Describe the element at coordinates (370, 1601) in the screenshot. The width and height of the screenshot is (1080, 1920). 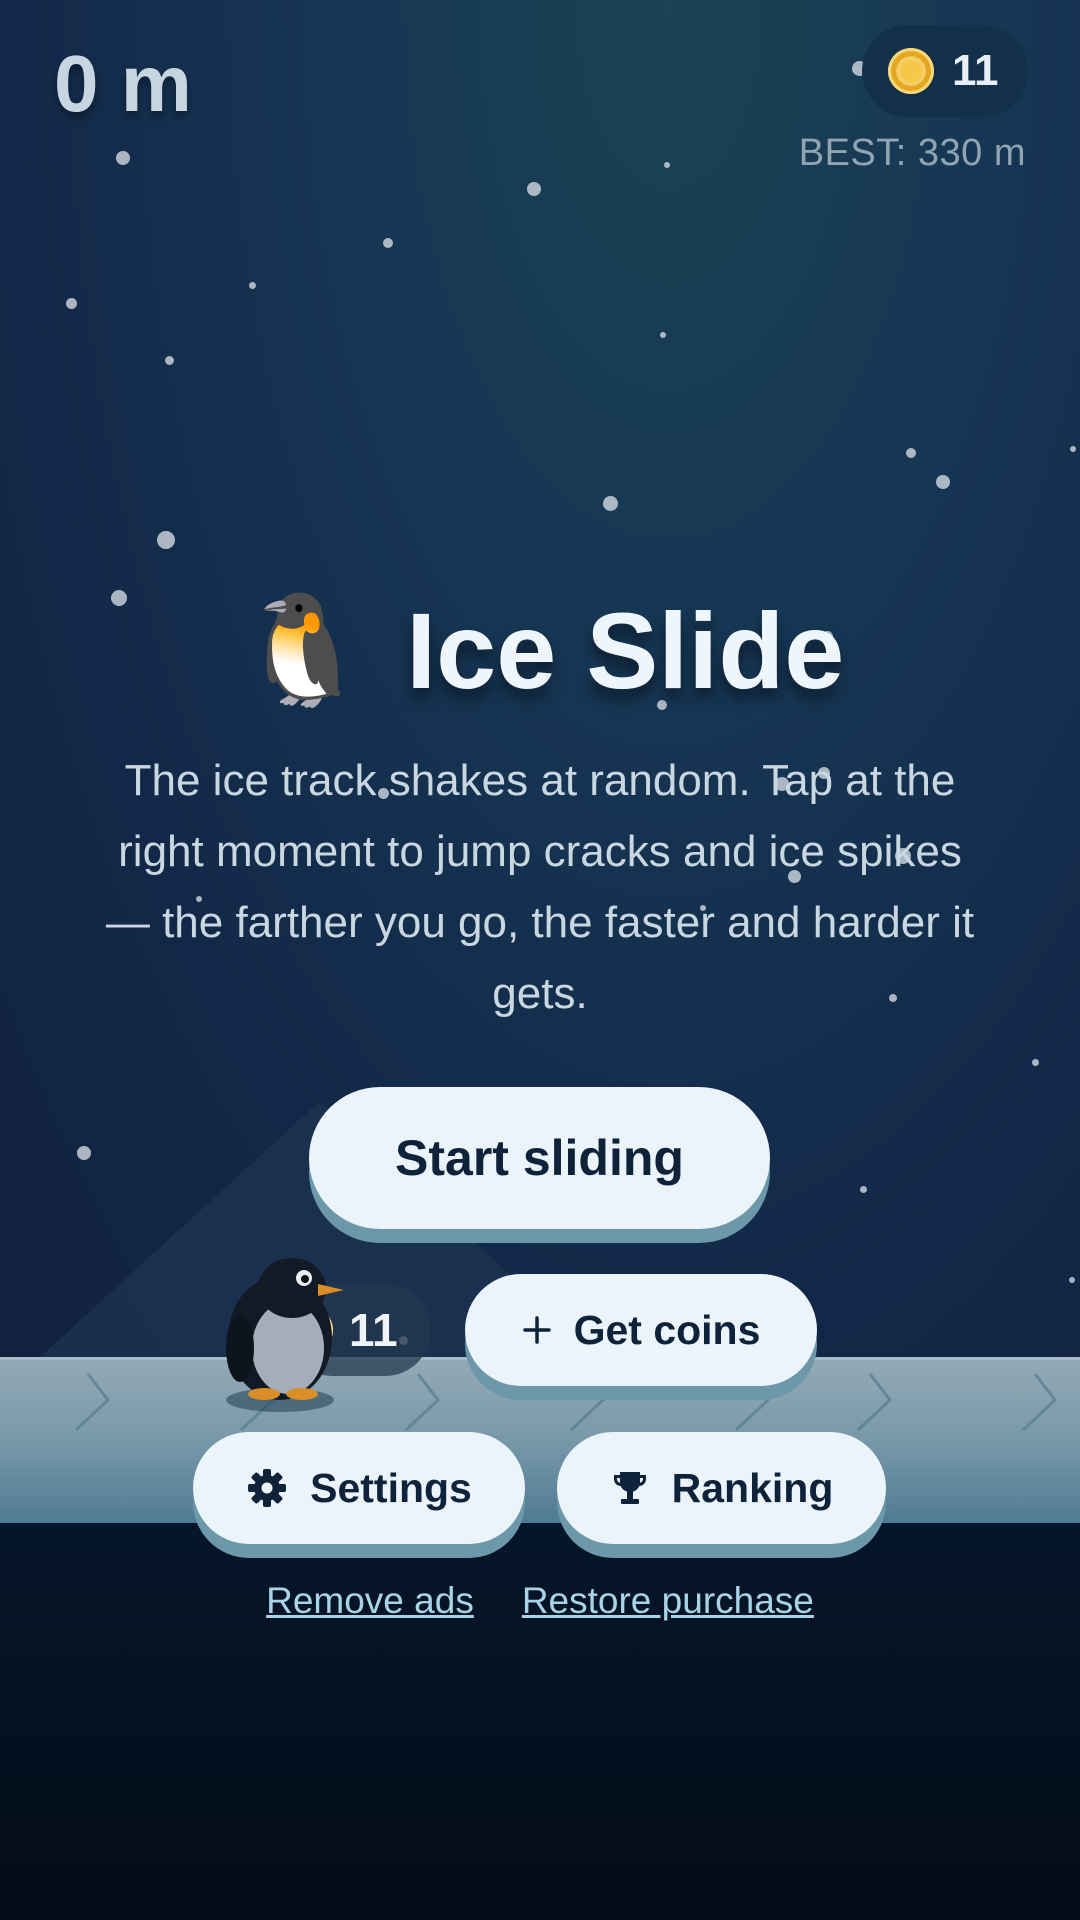
I see `remove-ads-link: Remove ads` at that location.